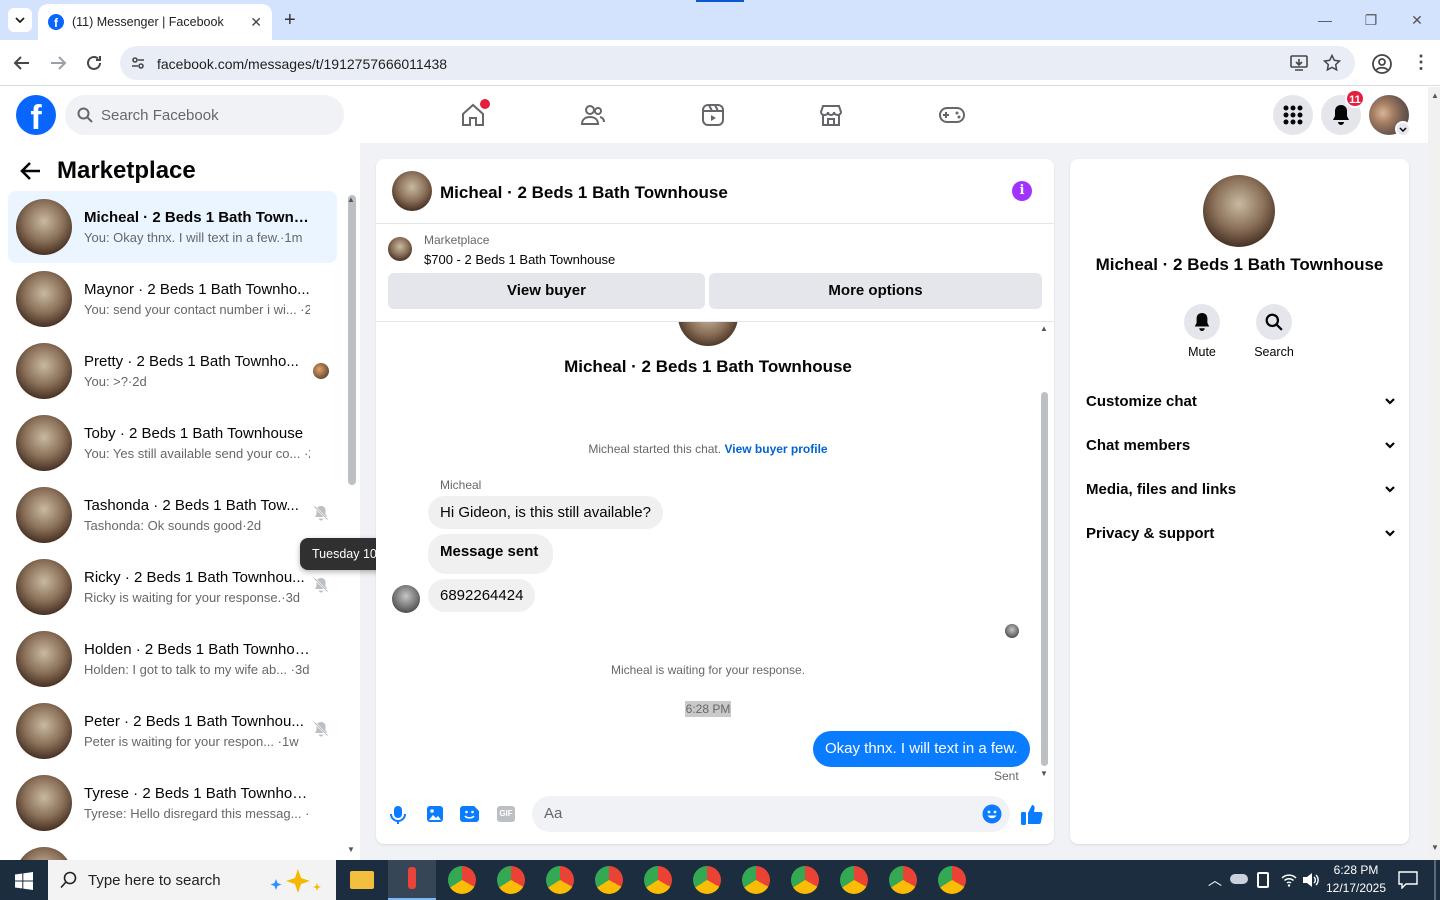 The width and height of the screenshot is (1440, 900). I want to click on more-options-button: More options, so click(875, 291).